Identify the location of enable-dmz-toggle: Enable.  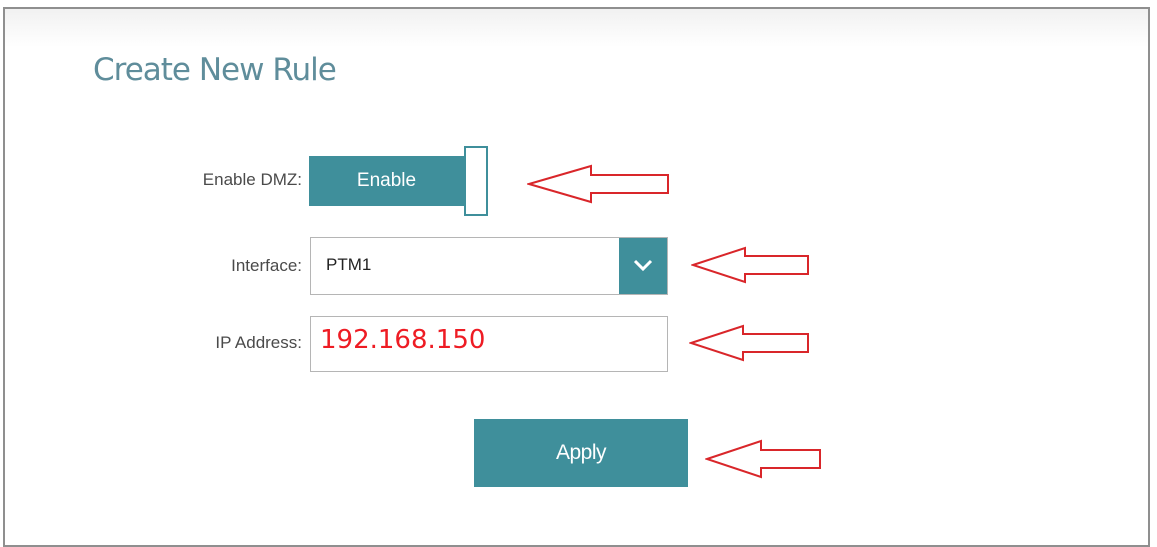
(399, 181).